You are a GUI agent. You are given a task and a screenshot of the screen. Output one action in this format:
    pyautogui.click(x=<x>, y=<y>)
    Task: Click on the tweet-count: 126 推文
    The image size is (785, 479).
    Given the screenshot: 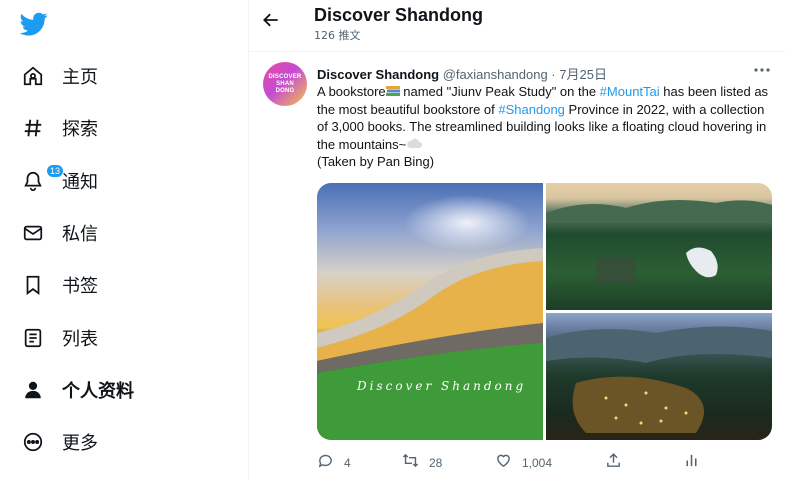 What is the action you would take?
    pyautogui.click(x=337, y=35)
    